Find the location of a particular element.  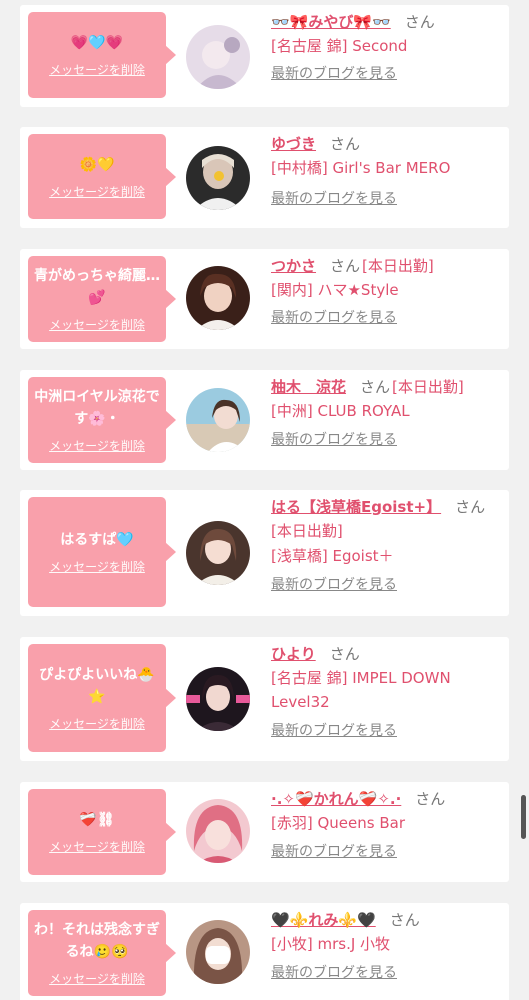

message-text: ❤️‍🩹⛓ is located at coordinates (97, 820).